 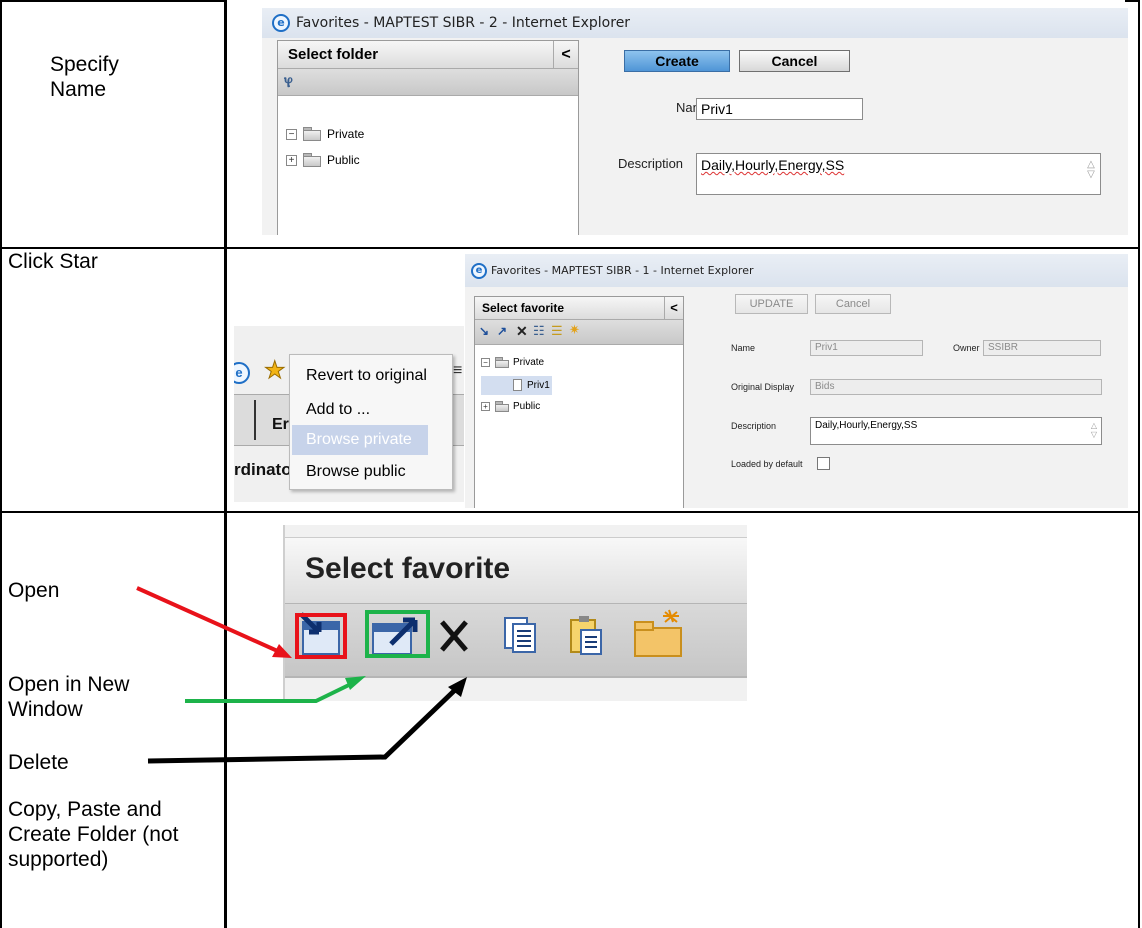 What do you see at coordinates (333, 54) in the screenshot?
I see `panel-title: Select folder` at bounding box center [333, 54].